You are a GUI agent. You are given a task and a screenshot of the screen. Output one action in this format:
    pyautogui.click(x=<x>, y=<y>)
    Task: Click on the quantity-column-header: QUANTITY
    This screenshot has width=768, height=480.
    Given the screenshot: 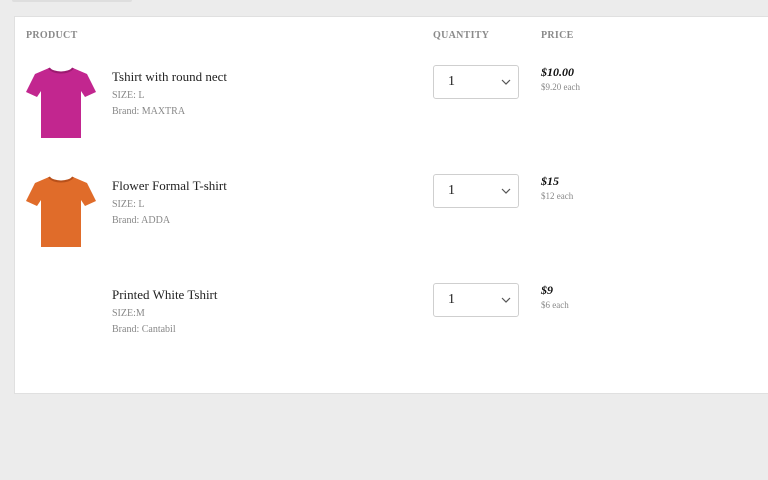 What is the action you would take?
    pyautogui.click(x=461, y=35)
    